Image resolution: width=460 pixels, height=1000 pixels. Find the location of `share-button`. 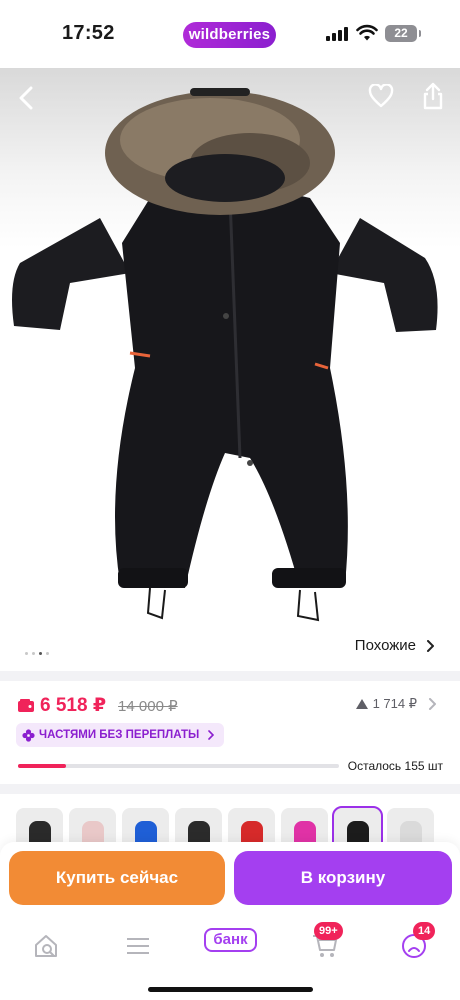

share-button is located at coordinates (433, 96).